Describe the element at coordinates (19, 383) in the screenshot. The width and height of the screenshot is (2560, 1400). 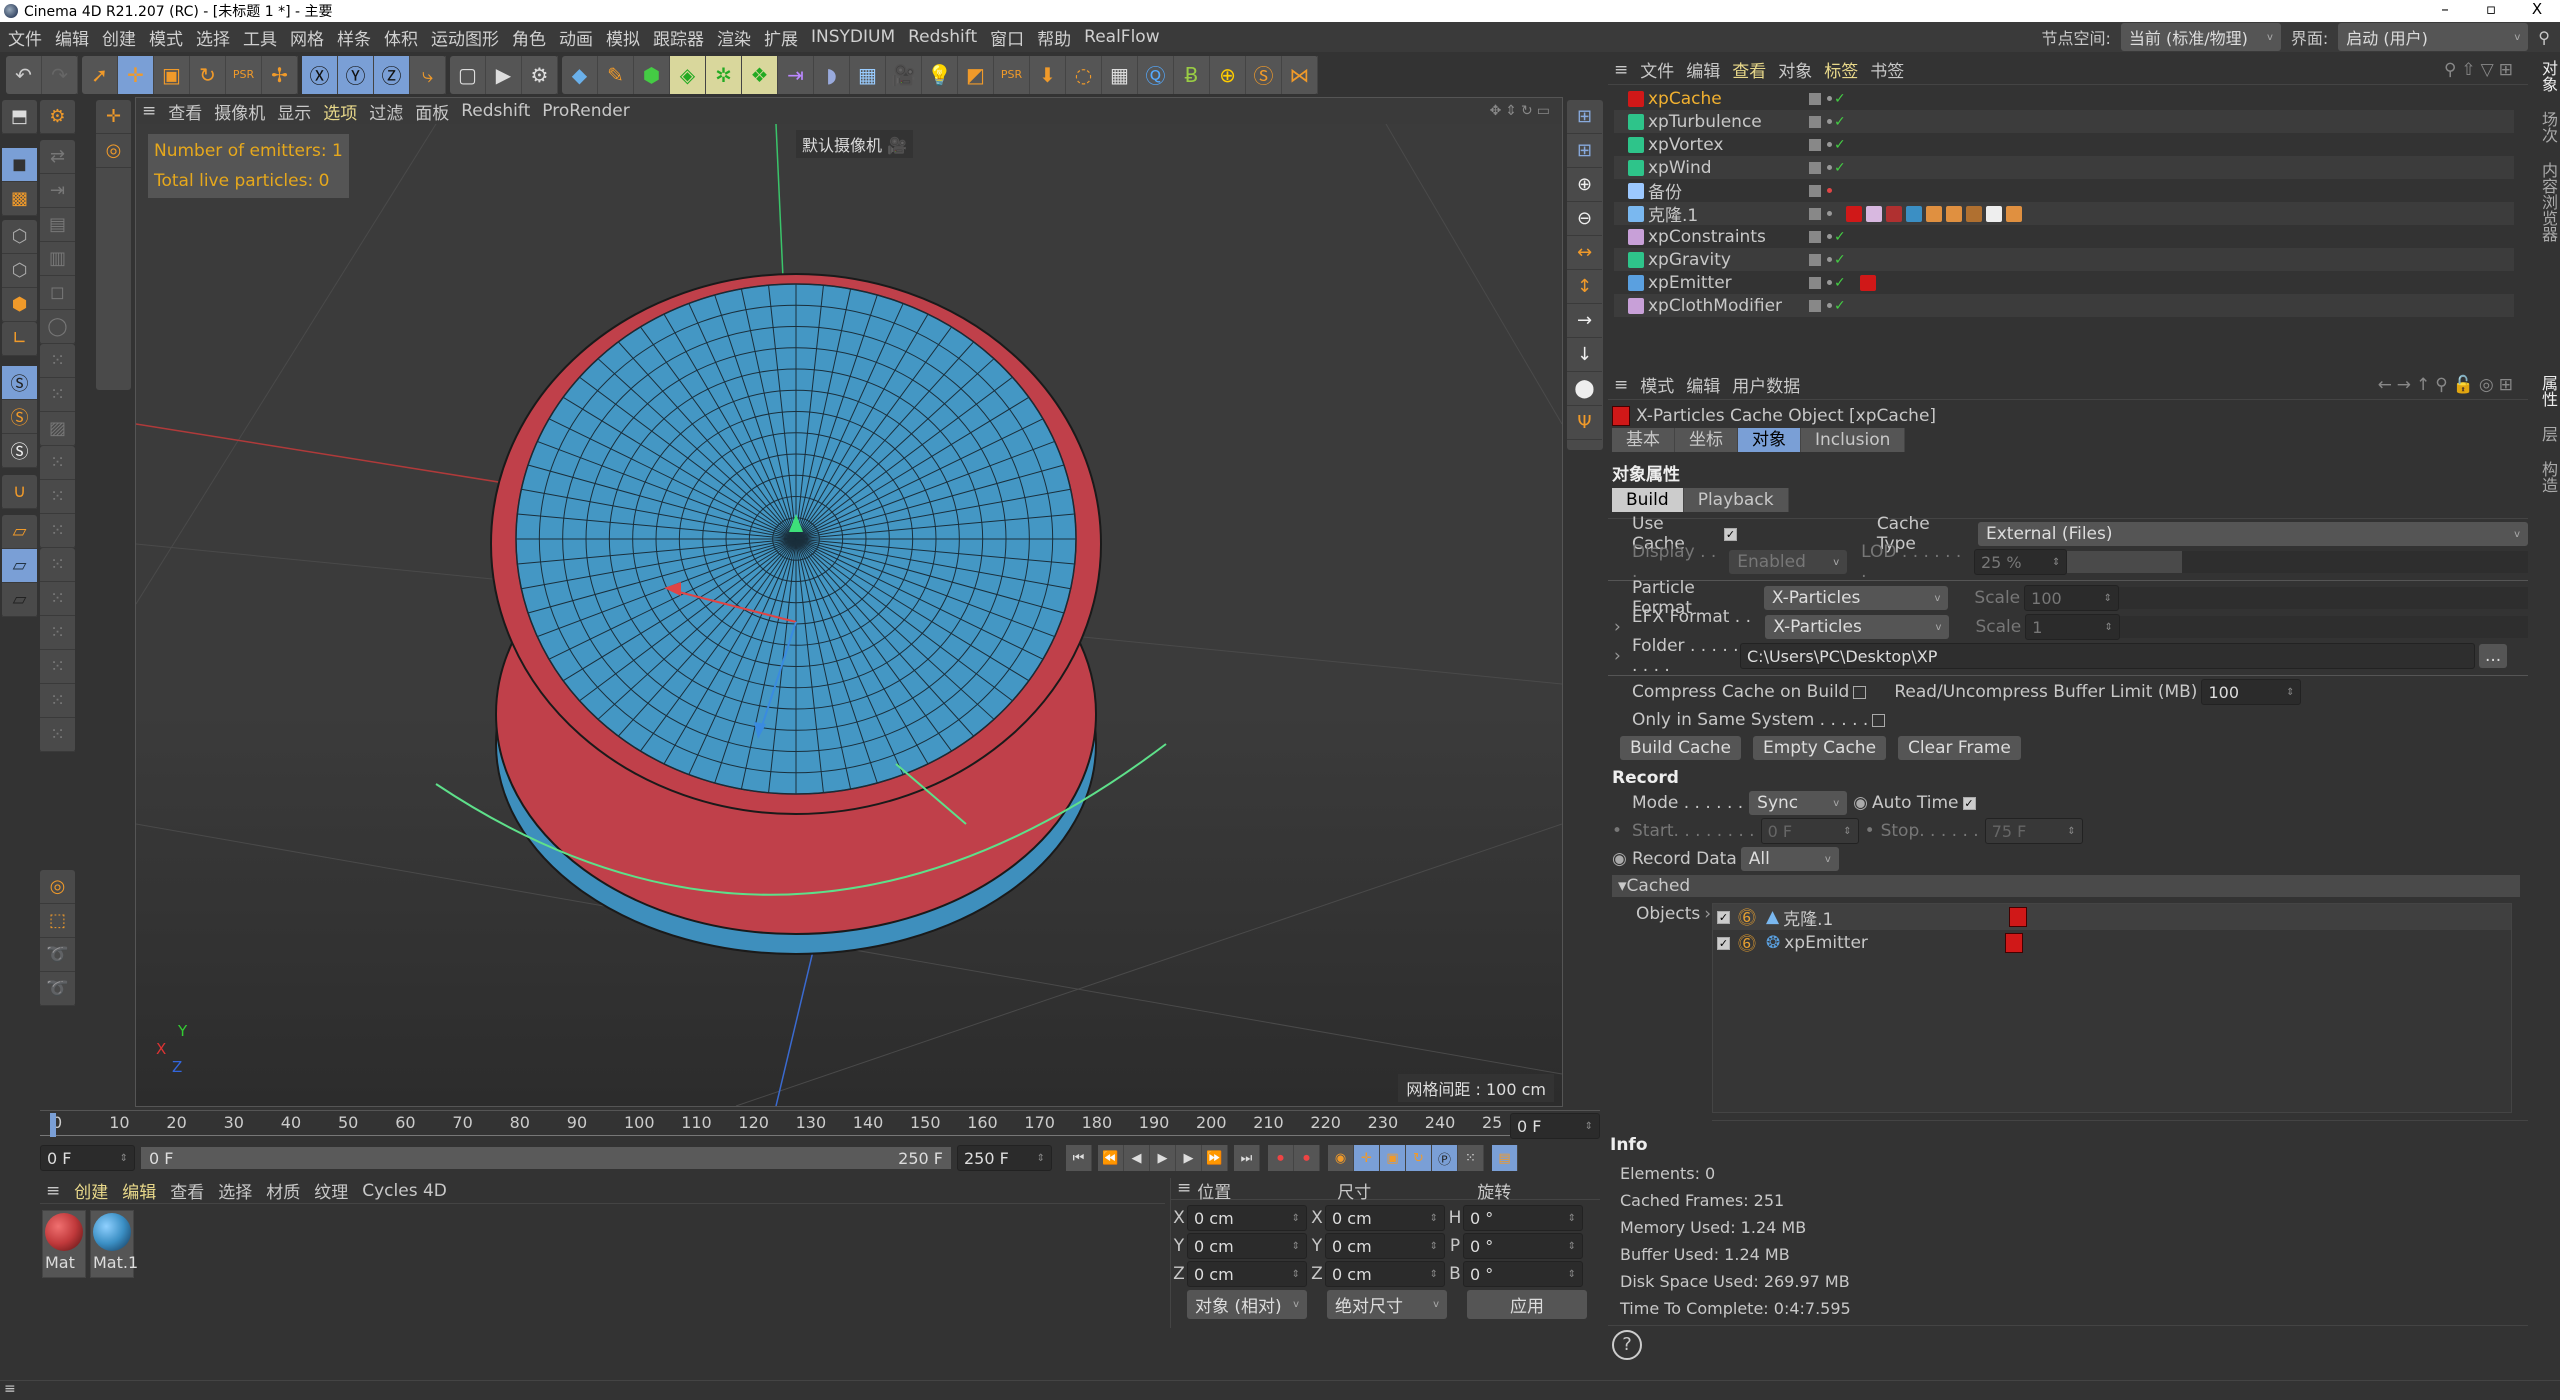
I see `solo-off-icon: Ⓢ` at that location.